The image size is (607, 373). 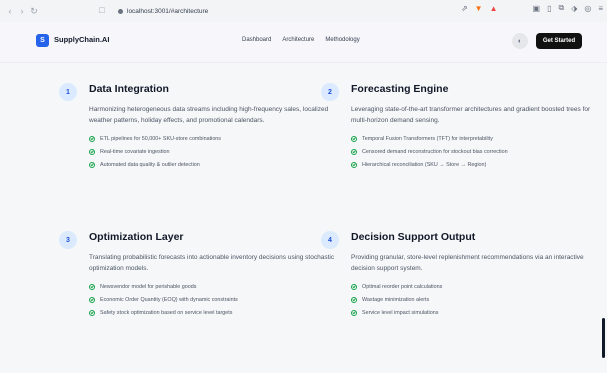 I want to click on back-icon: ‹, so click(x=10, y=11).